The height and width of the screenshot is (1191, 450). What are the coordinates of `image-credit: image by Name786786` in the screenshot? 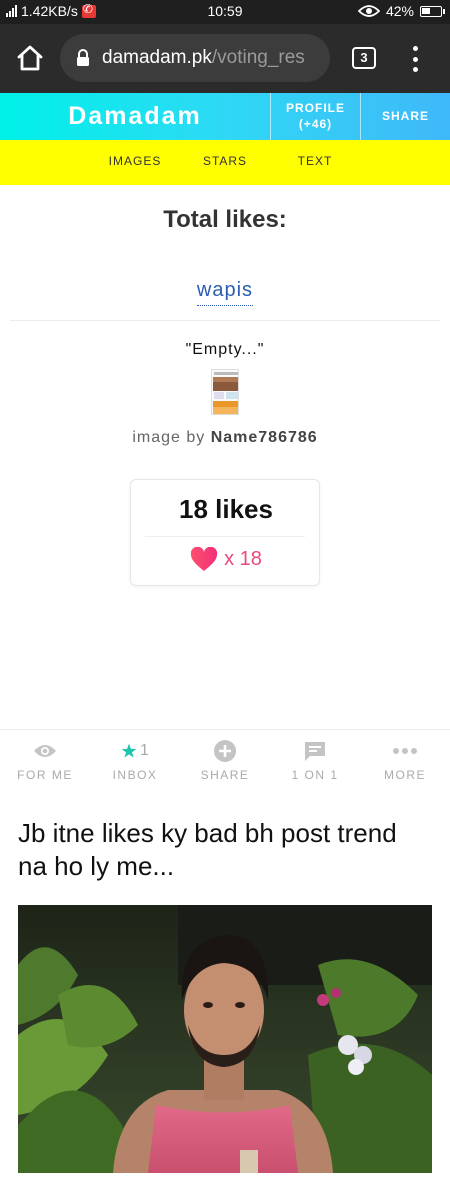 It's located at (225, 438).